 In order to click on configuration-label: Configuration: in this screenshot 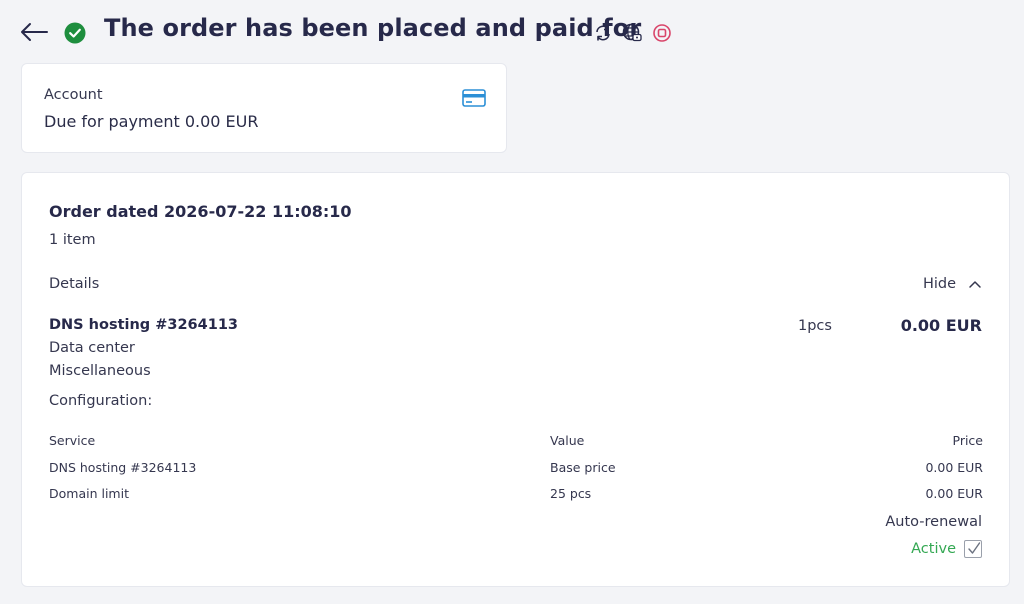, I will do `click(101, 401)`.